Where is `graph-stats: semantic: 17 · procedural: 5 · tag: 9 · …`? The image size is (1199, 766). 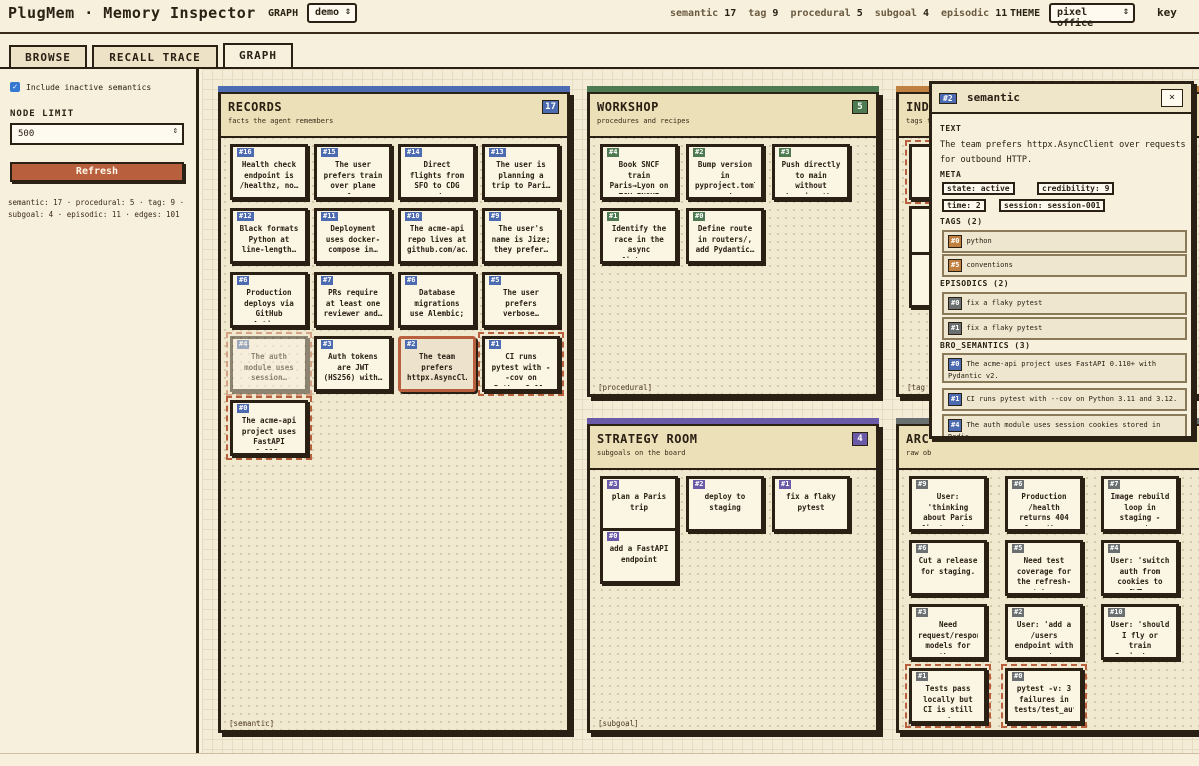 graph-stats: semantic: 17 · procedural: 5 · tag: 9 · … is located at coordinates (96, 208).